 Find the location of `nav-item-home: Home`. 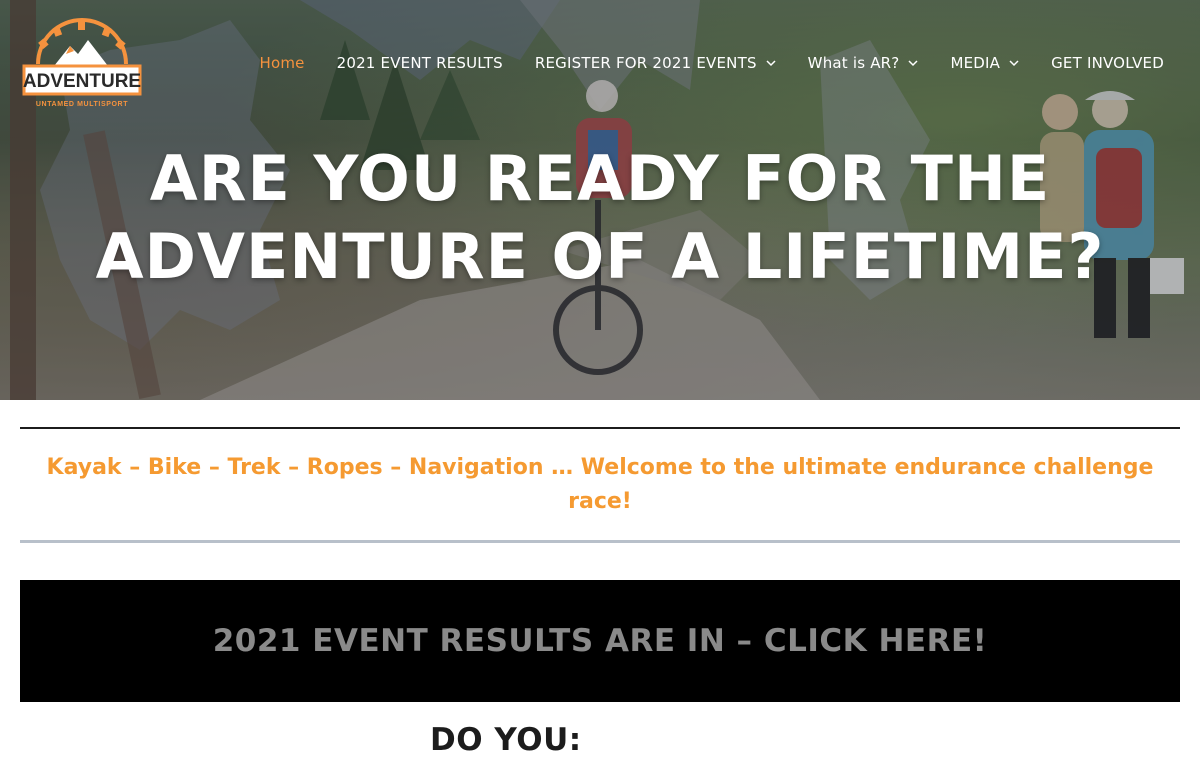

nav-item-home: Home is located at coordinates (281, 63).